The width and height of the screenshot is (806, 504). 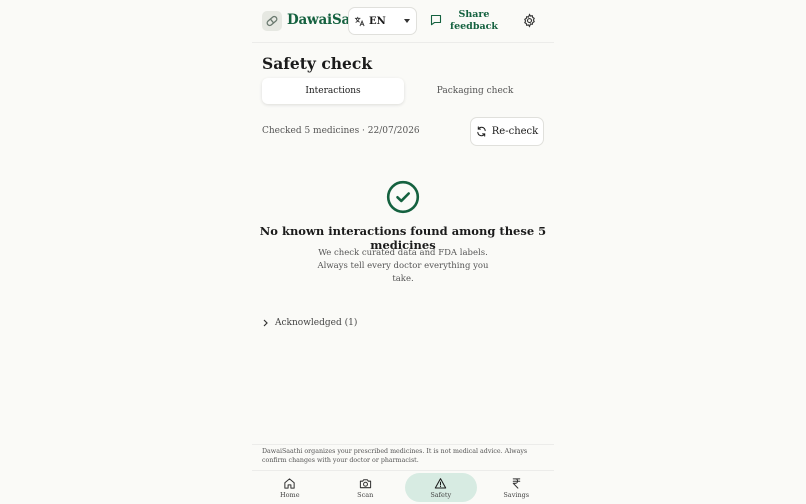 I want to click on nav-scan-label: Scan, so click(x=365, y=494).